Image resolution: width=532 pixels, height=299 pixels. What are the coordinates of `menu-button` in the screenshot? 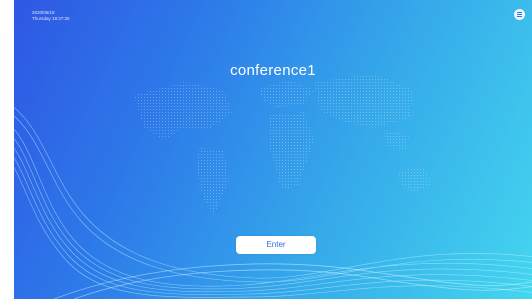 It's located at (519, 14).